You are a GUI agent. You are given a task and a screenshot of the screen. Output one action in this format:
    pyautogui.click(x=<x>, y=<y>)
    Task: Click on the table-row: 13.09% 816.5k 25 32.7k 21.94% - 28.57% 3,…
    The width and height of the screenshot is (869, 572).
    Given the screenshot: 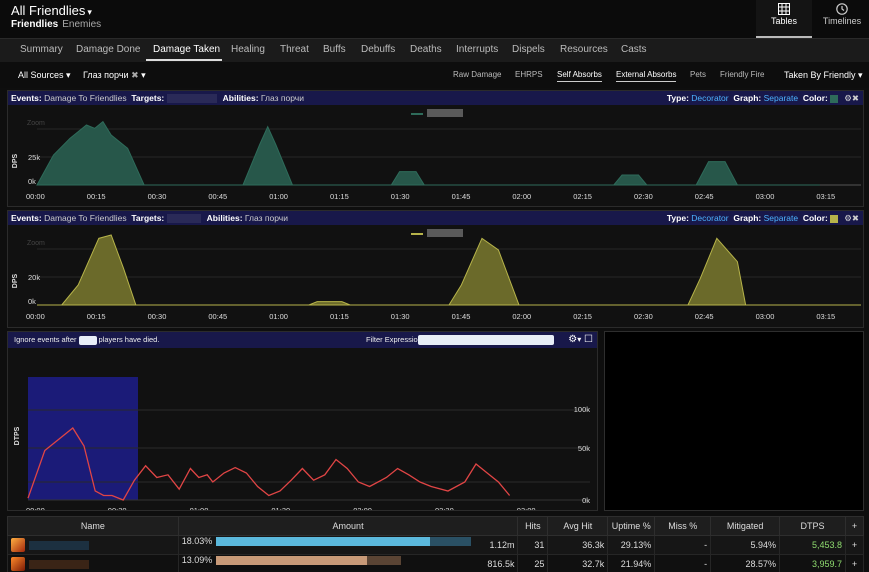 What is the action you would take?
    pyautogui.click(x=436, y=563)
    